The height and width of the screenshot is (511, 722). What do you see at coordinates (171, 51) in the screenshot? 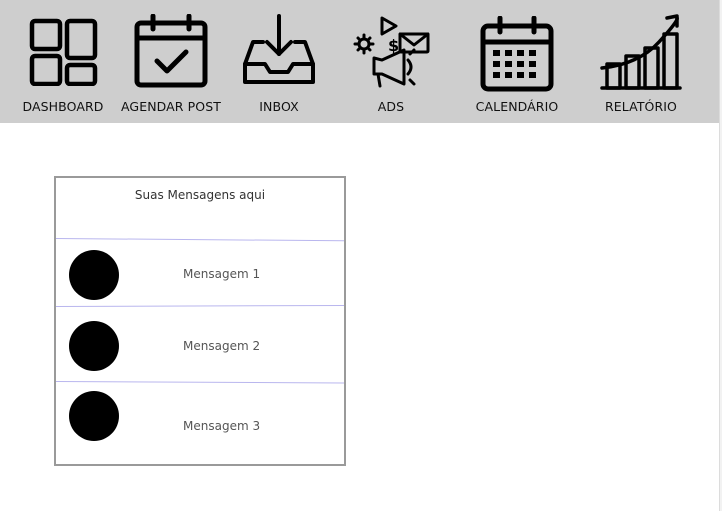
I see `calendar-check-icon` at bounding box center [171, 51].